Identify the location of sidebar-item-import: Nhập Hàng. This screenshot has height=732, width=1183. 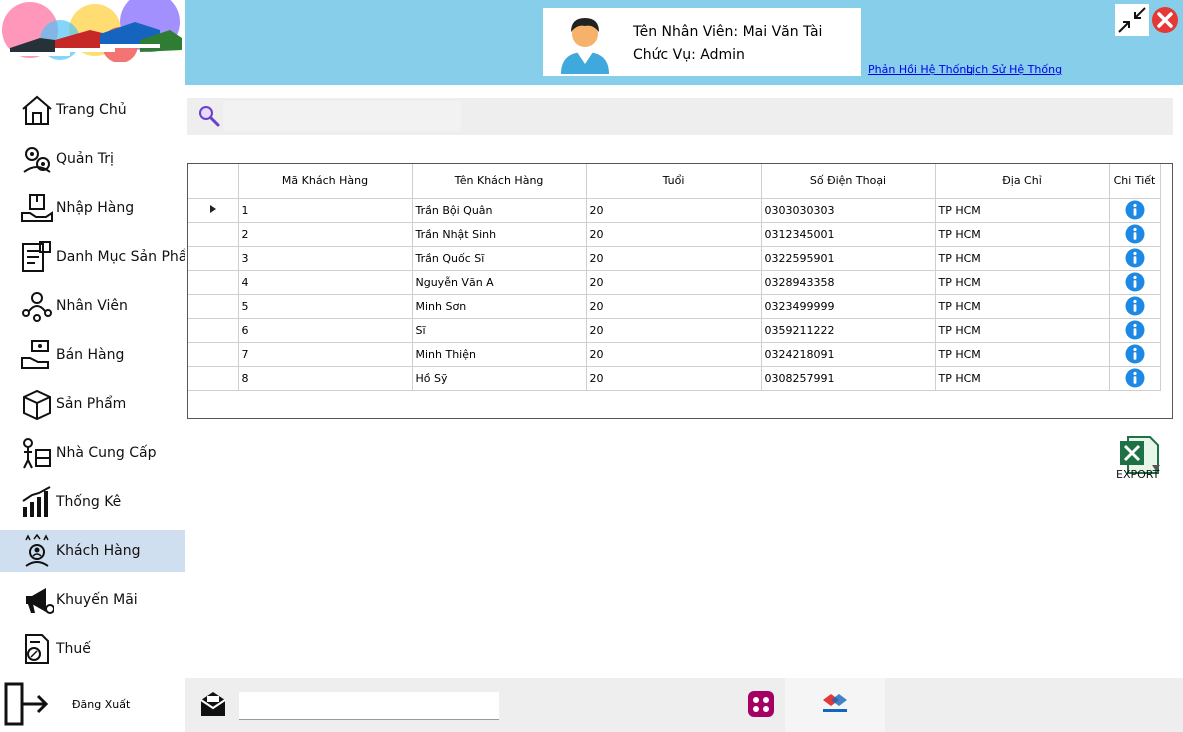
(92, 208).